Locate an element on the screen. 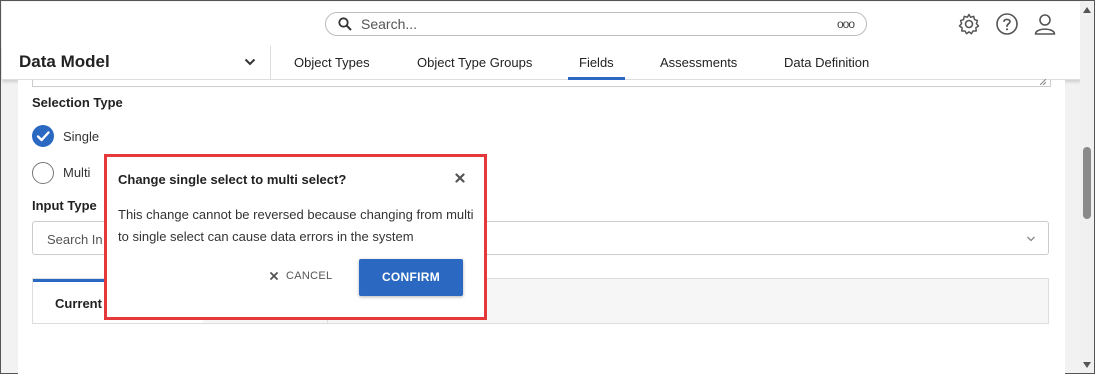 The width and height of the screenshot is (1095, 374). input-type-placeholder: Search In is located at coordinates (75, 239).